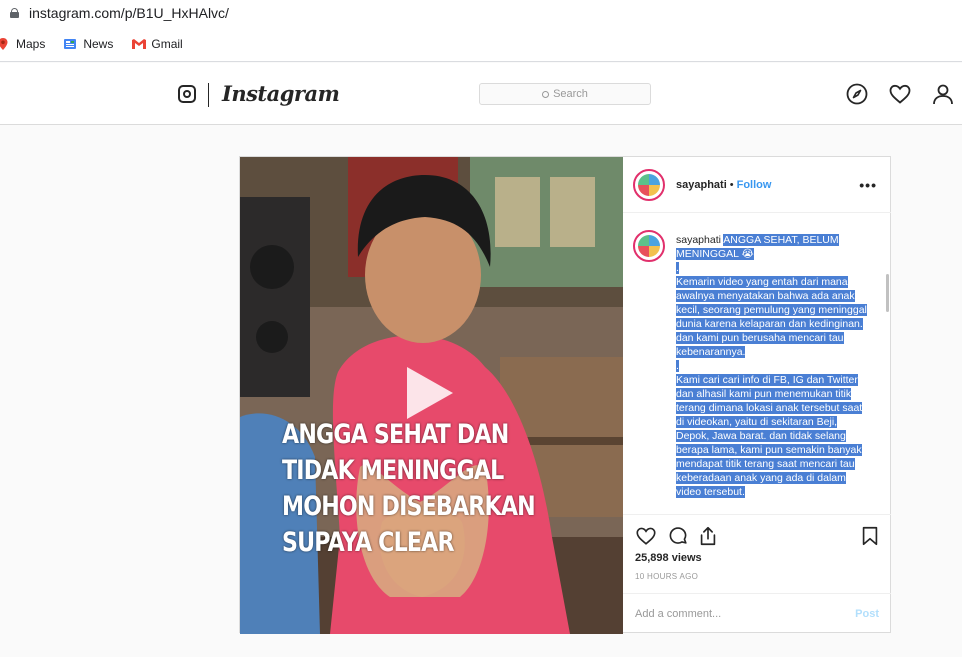  I want to click on follow-button: Follow, so click(754, 185).